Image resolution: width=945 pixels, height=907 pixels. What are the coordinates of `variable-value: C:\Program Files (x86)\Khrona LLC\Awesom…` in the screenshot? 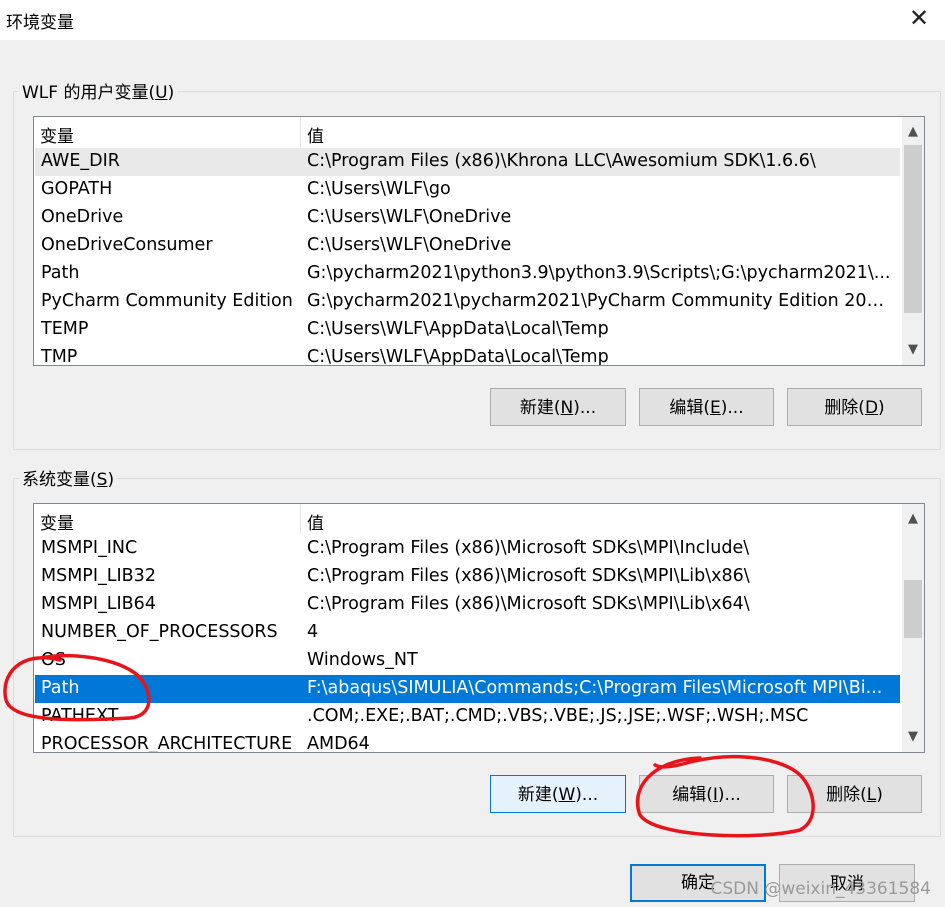 It's located at (561, 161).